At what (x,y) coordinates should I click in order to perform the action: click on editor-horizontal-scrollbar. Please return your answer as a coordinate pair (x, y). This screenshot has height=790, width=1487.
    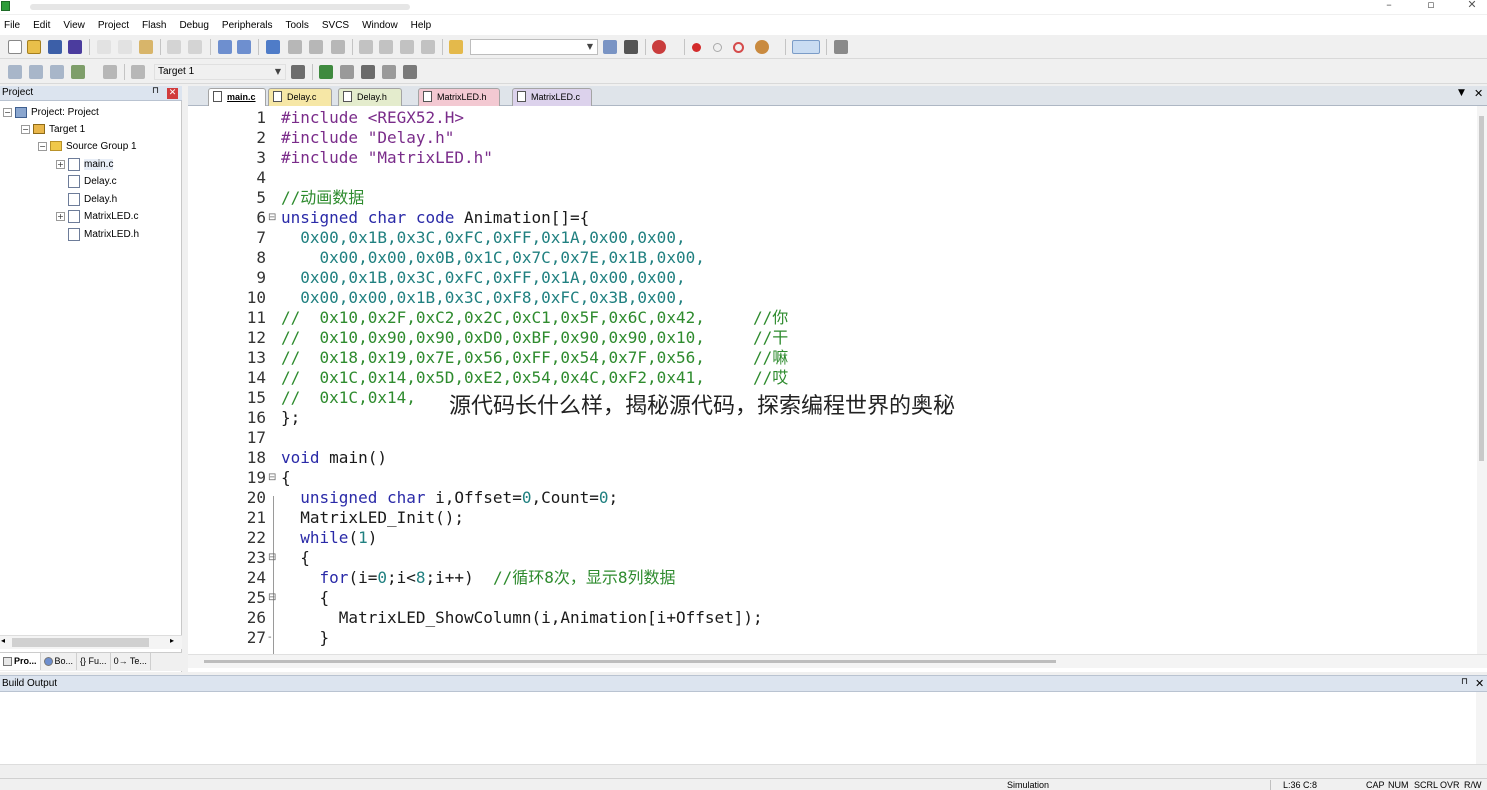
    Looking at the image, I should click on (837, 661).